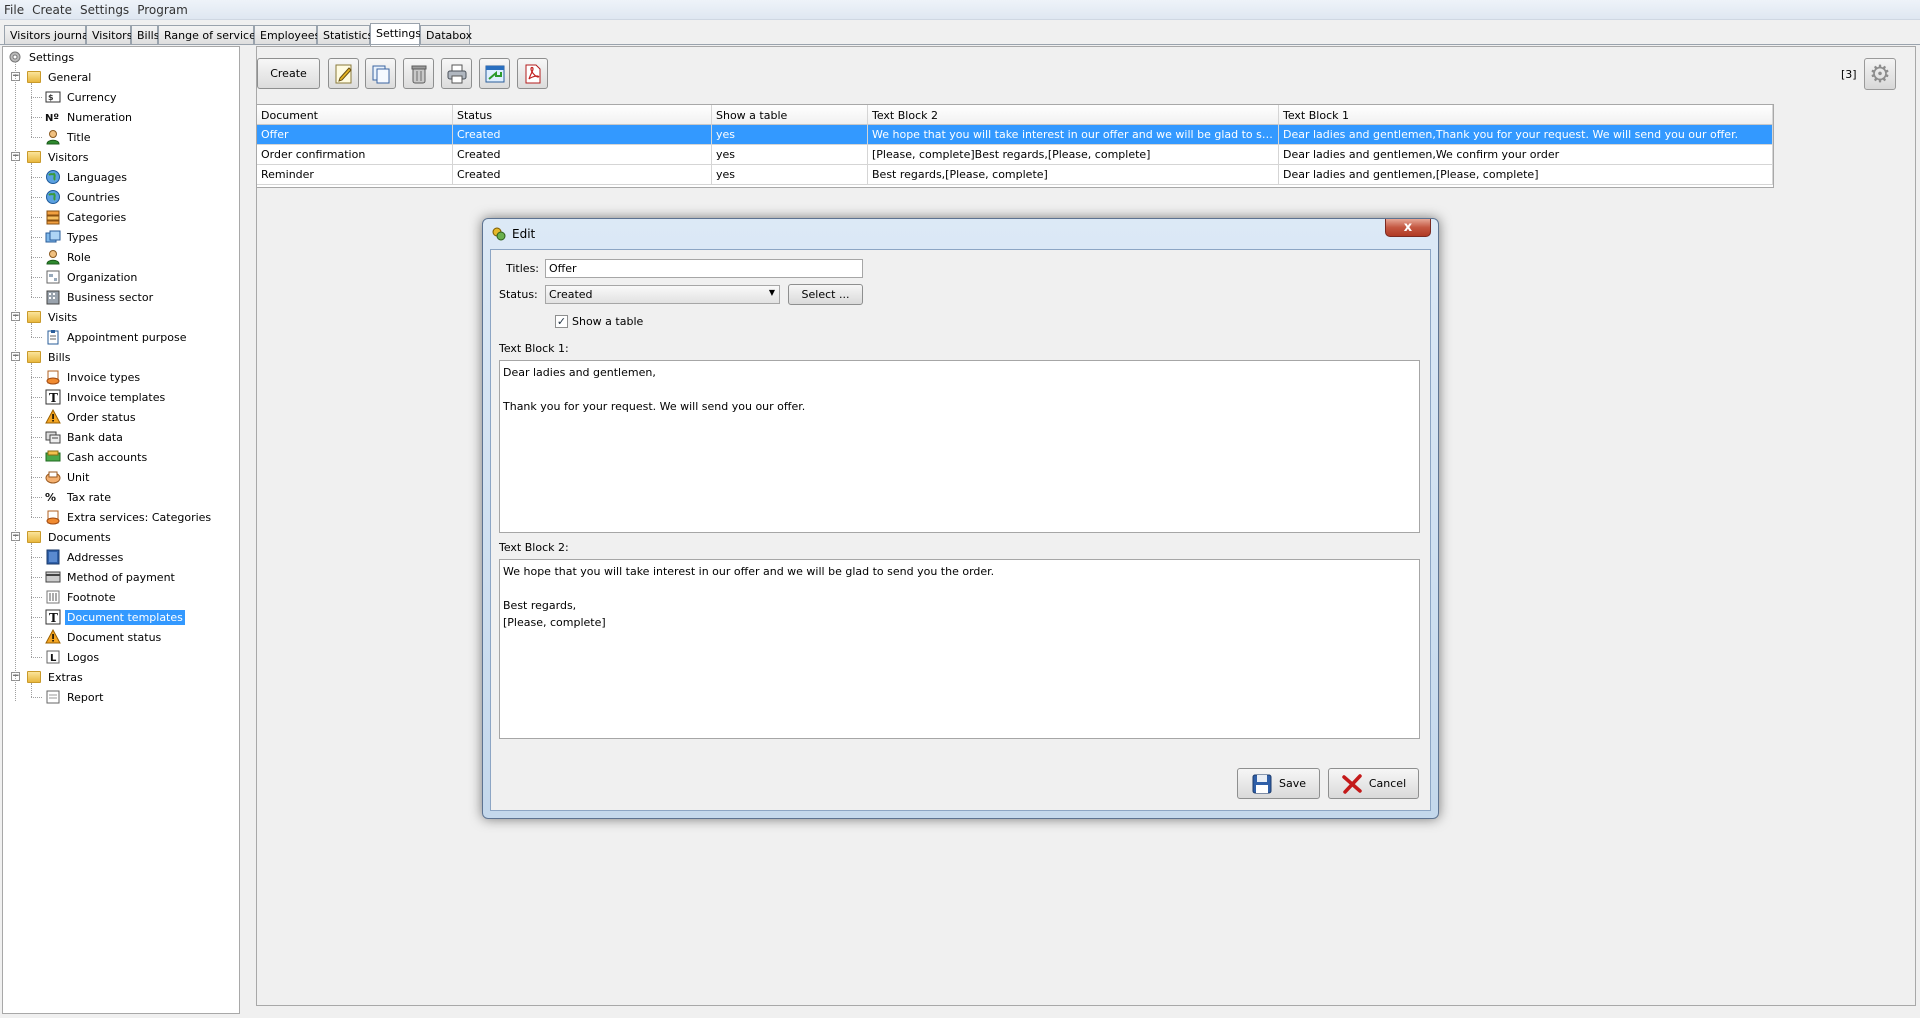 The height and width of the screenshot is (1018, 1920). What do you see at coordinates (53, 217) in the screenshot?
I see `categories-icon` at bounding box center [53, 217].